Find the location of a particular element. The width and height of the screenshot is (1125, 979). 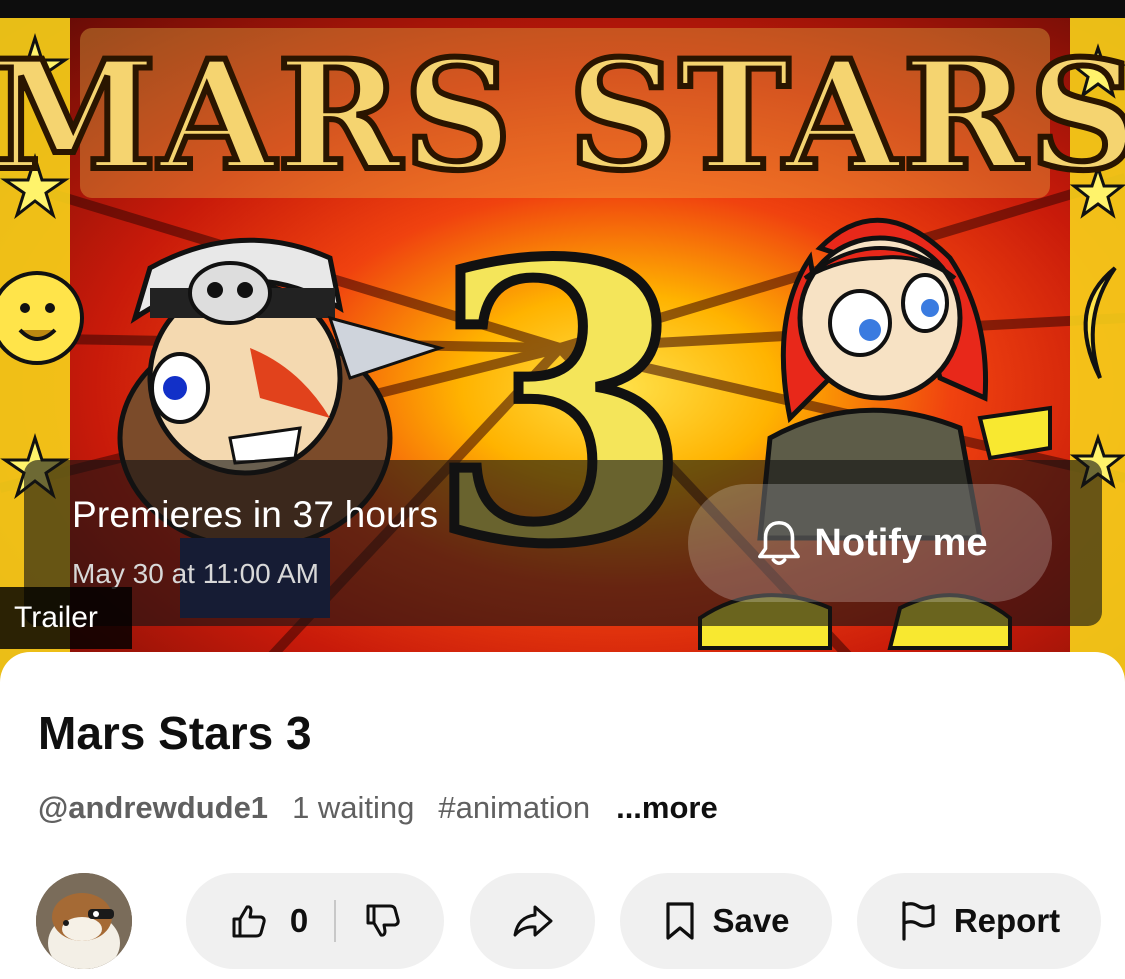

notify-me-button: Notify me is located at coordinates (870, 543).